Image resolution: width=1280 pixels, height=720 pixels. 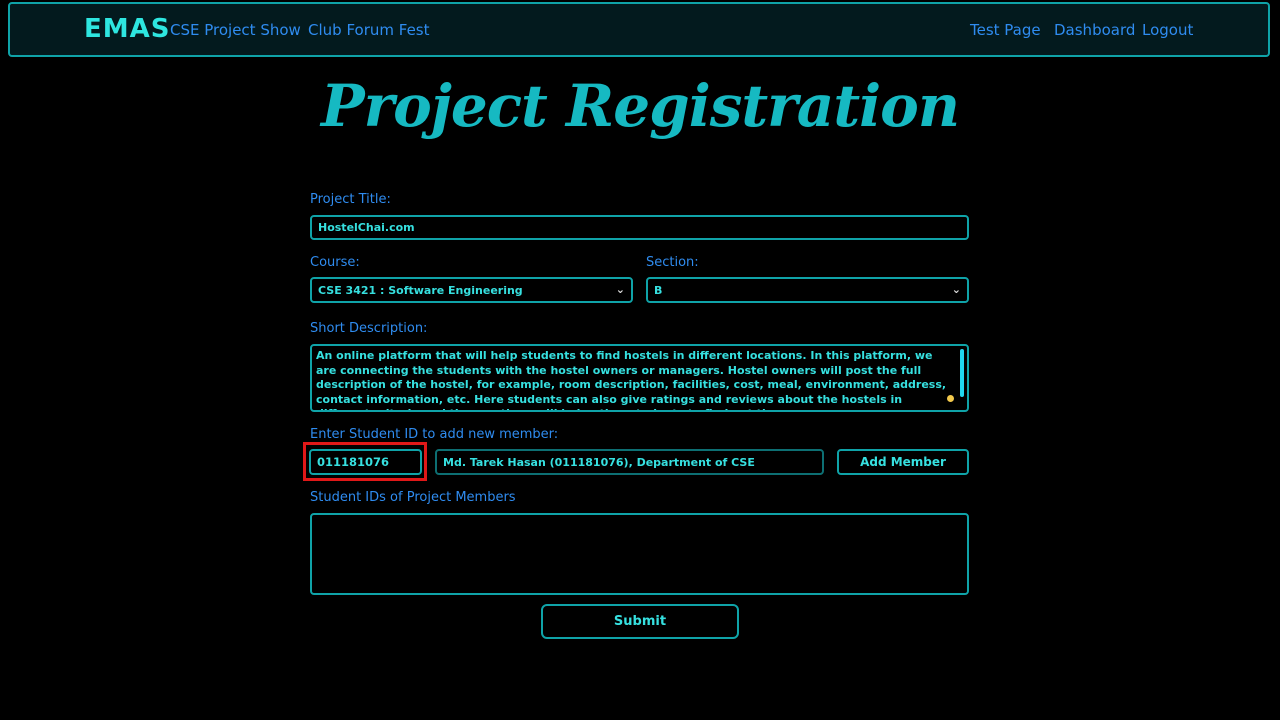 What do you see at coordinates (1005, 30) in the screenshot?
I see `nav-link-test-page: Test Page` at bounding box center [1005, 30].